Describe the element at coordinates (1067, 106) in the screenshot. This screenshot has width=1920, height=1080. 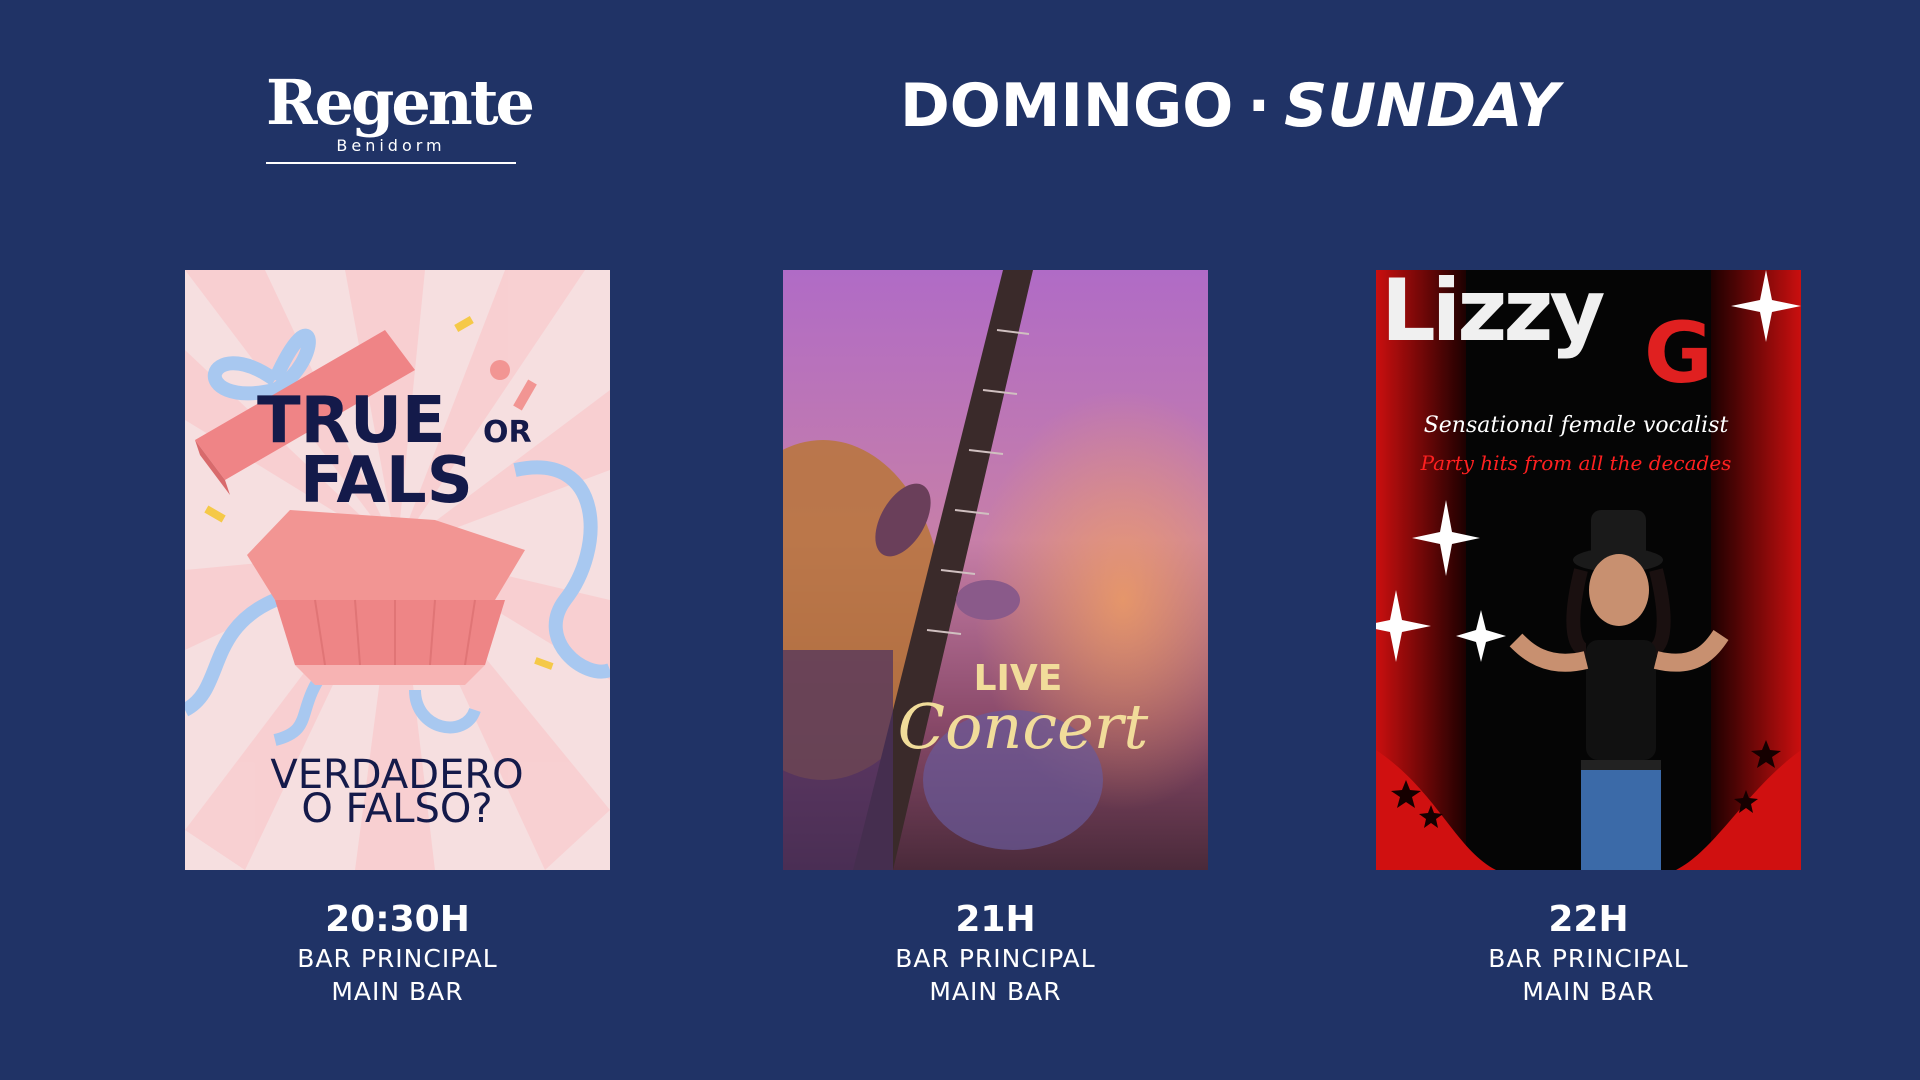
I see `title-spanish: DOMINGO` at that location.